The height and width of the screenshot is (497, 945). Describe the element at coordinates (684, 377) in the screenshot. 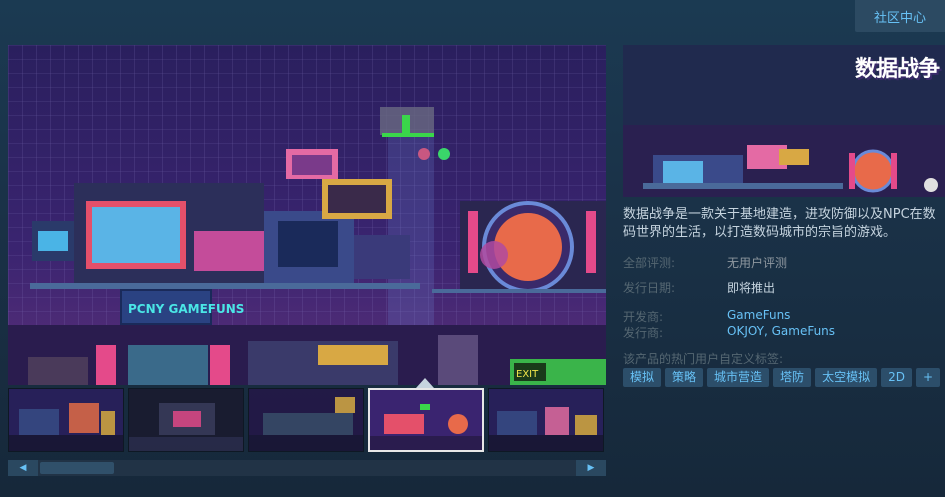

I see `tag-strategy: 策略` at that location.